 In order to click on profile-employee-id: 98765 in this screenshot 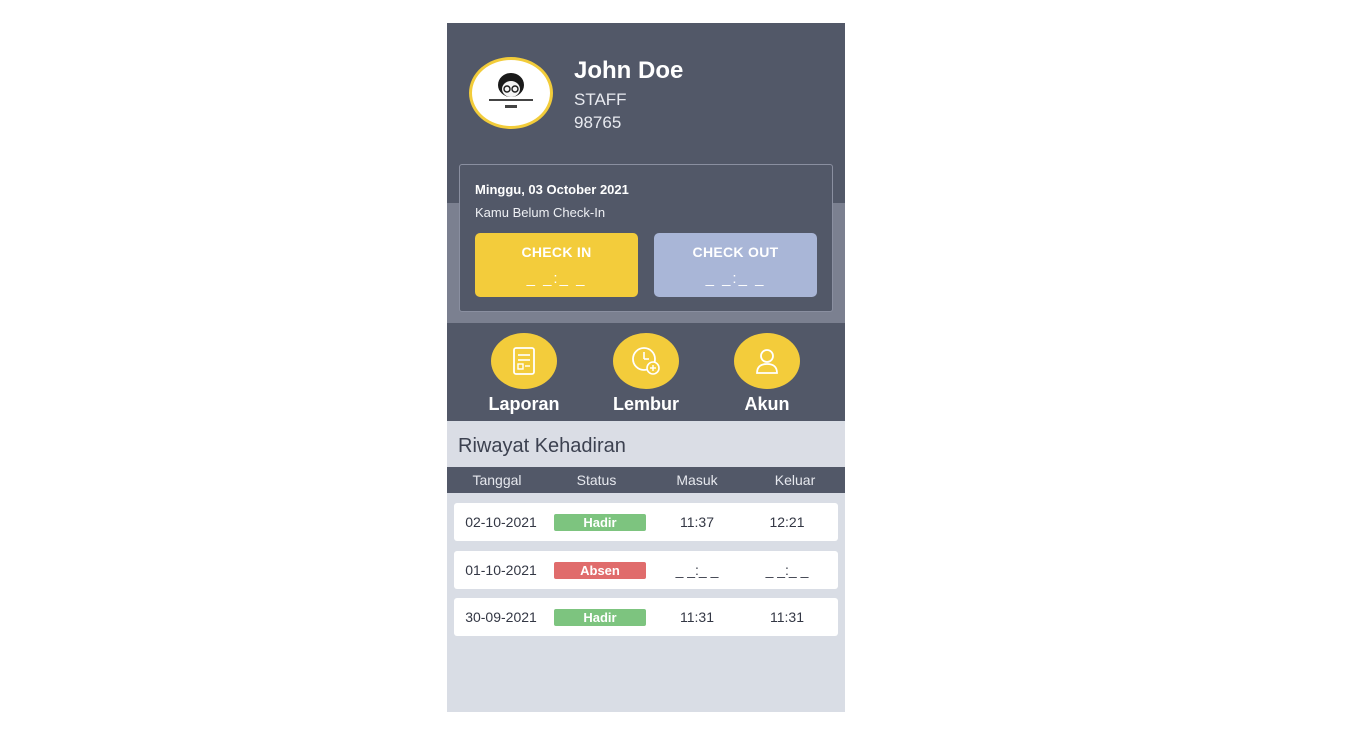, I will do `click(598, 122)`.